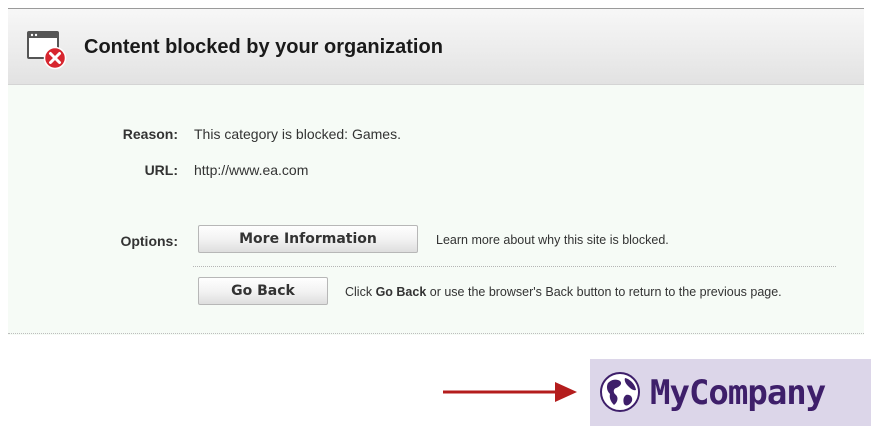 The height and width of the screenshot is (438, 871). What do you see at coordinates (47, 50) in the screenshot?
I see `browser-window-blocked-icon` at bounding box center [47, 50].